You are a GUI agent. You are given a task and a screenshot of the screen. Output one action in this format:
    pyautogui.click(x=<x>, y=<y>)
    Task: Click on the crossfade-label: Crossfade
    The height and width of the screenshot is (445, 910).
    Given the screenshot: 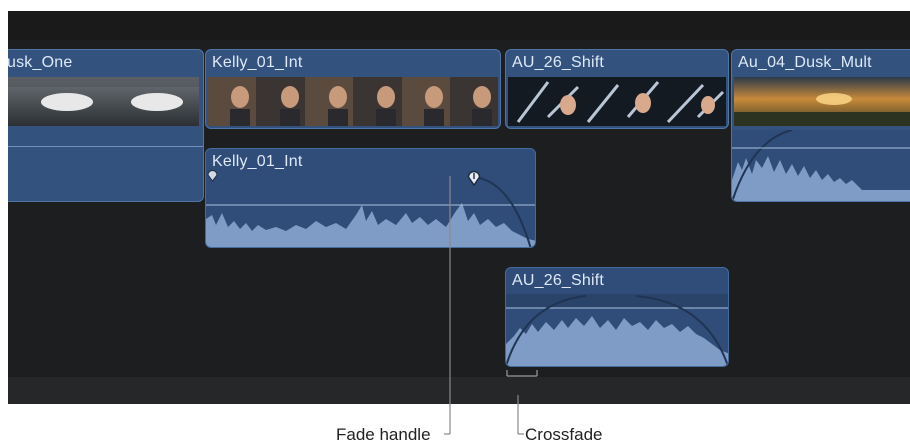 What is the action you would take?
    pyautogui.click(x=564, y=434)
    